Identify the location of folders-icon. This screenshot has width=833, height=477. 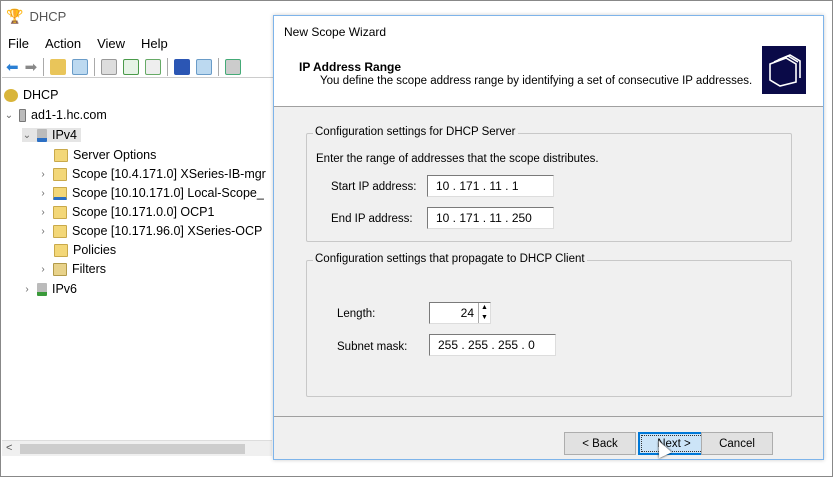
(784, 70).